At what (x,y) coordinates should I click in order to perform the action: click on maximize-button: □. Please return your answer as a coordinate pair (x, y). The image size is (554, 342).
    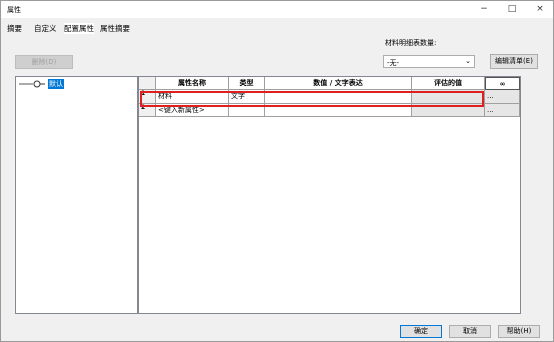
    Looking at the image, I should click on (512, 9).